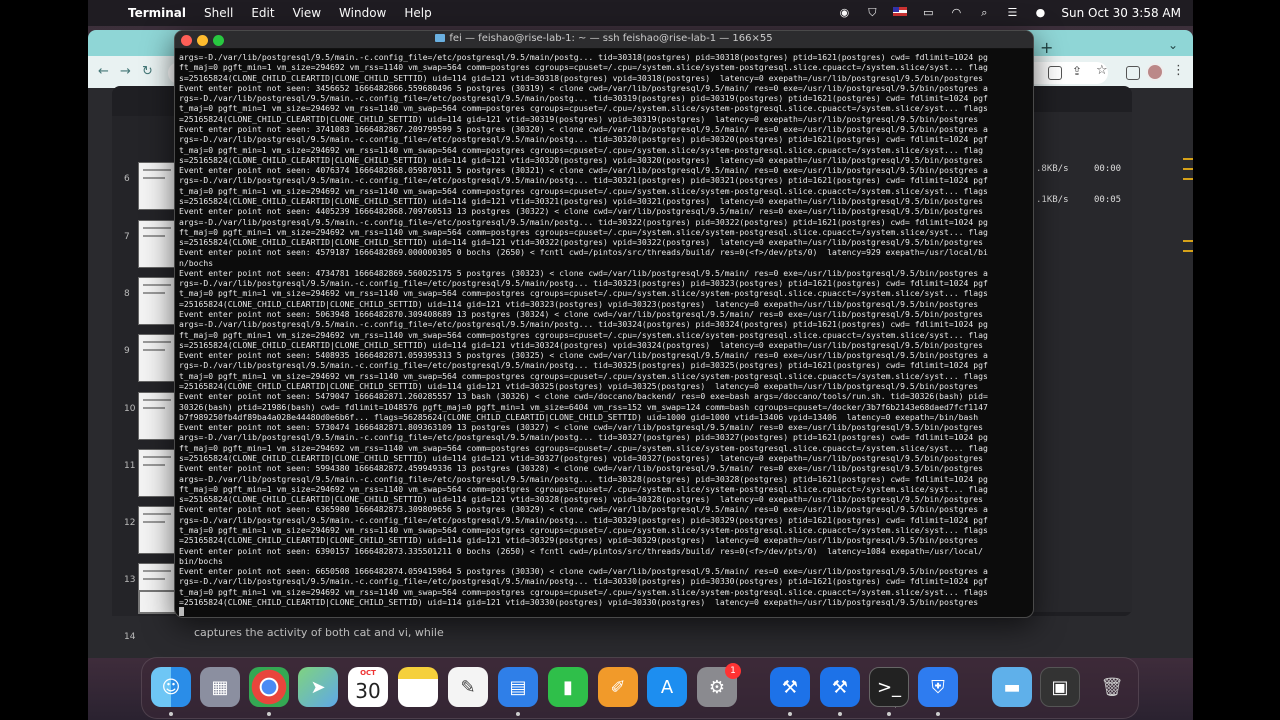 The image size is (1280, 720). What do you see at coordinates (157, 13) in the screenshot?
I see `menu-app-name: Terminal` at bounding box center [157, 13].